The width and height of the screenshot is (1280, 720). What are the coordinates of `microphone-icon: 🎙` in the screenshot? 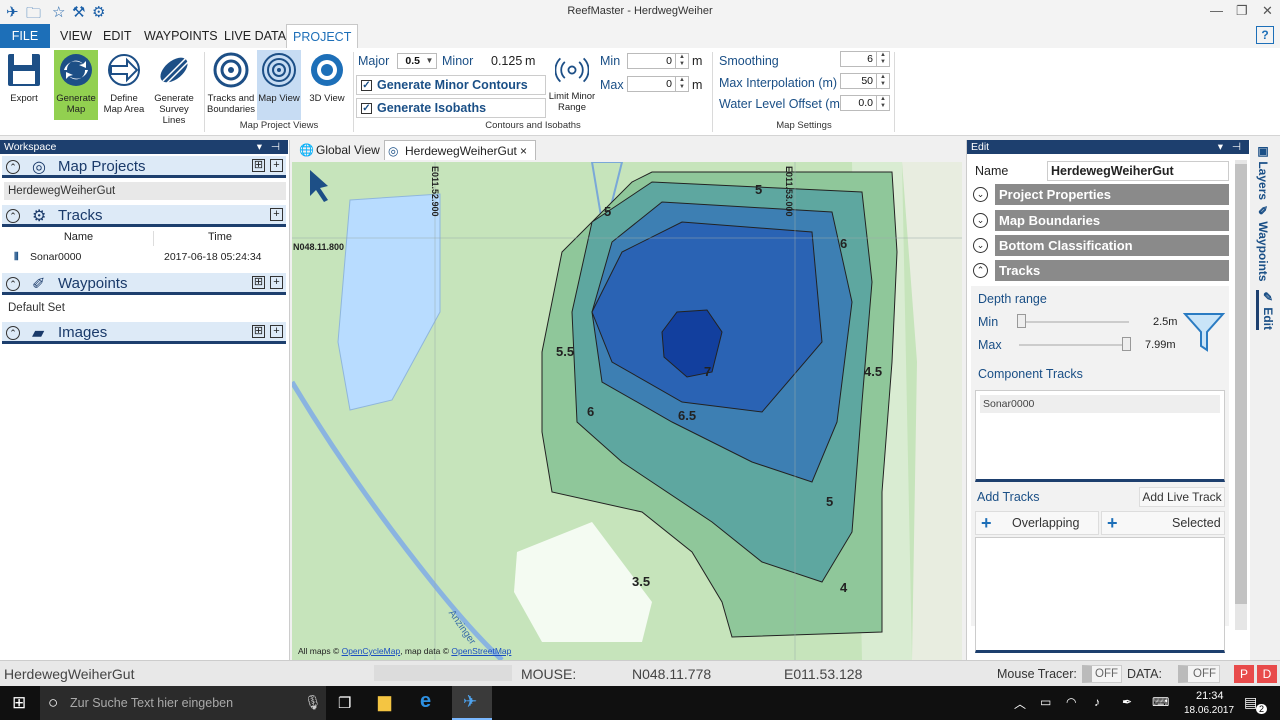 It's located at (313, 702).